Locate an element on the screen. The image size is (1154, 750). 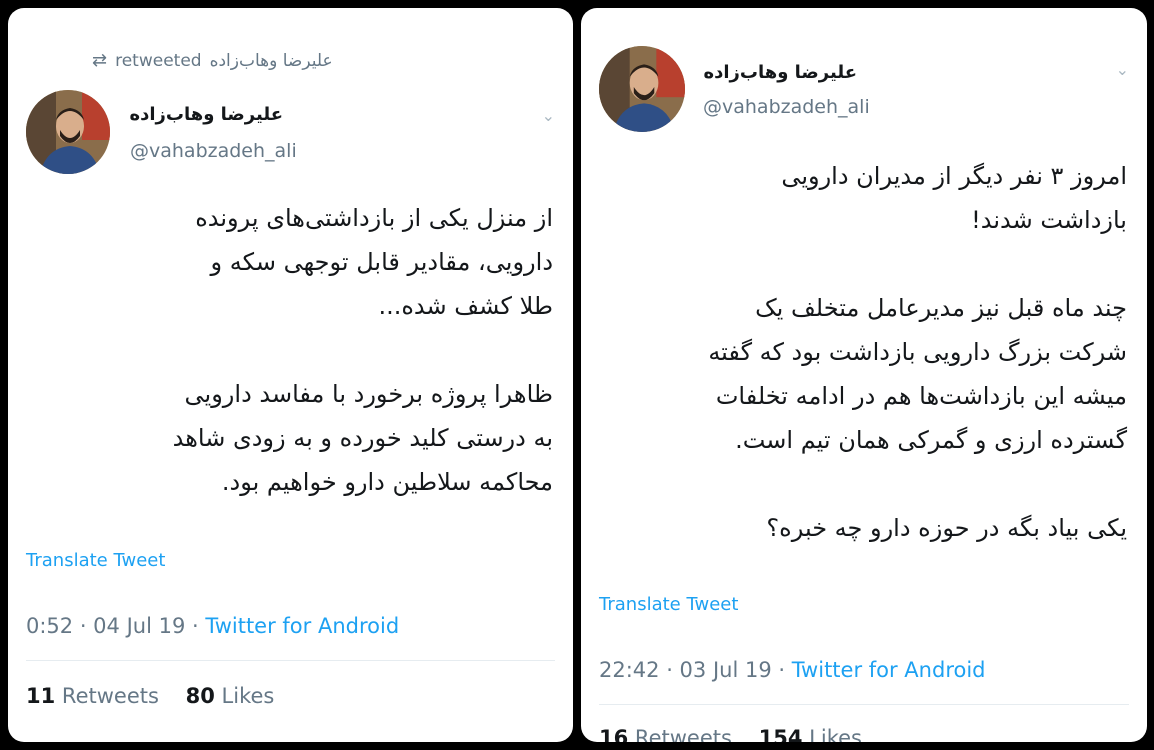
likes-stat: 154 Likes is located at coordinates (810, 734).